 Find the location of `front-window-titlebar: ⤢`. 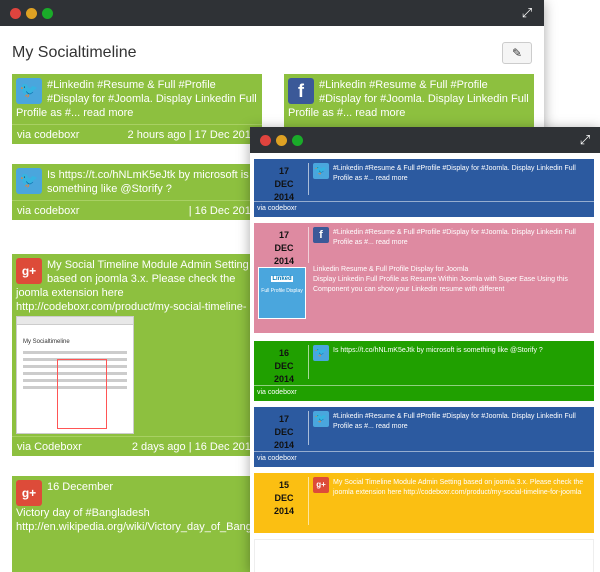

front-window-titlebar: ⤢ is located at coordinates (425, 140).